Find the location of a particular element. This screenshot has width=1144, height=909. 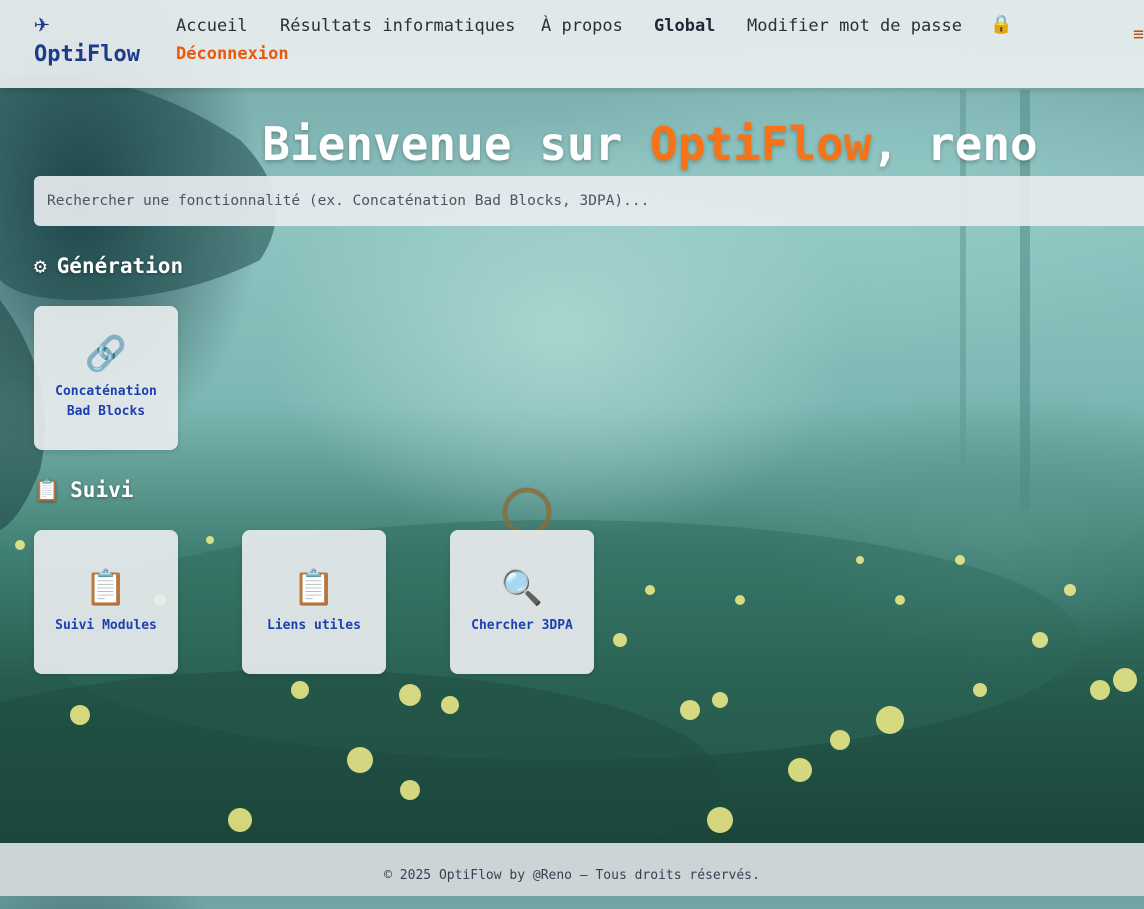

welcome-prefix: Bienvenue sur is located at coordinates (456, 143).